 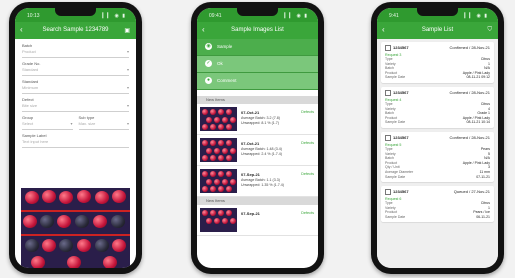 I want to click on field-label: Standard, so click(x=30, y=81).